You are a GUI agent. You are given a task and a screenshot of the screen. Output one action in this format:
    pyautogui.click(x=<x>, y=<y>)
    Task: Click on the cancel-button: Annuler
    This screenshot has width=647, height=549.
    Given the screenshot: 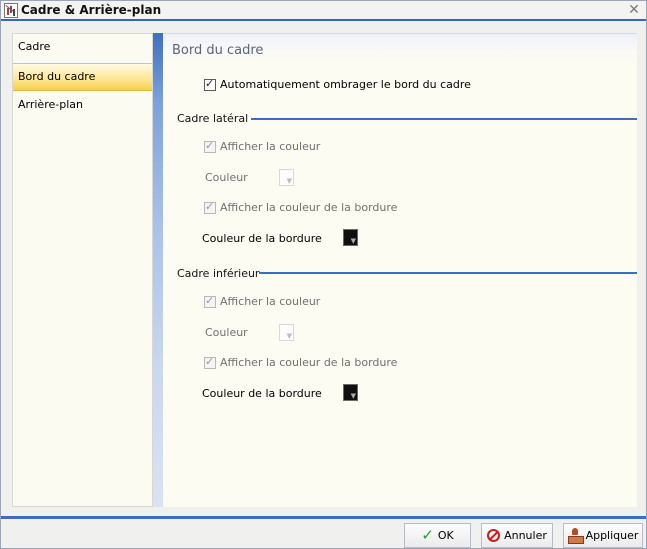 What is the action you would take?
    pyautogui.click(x=517, y=535)
    